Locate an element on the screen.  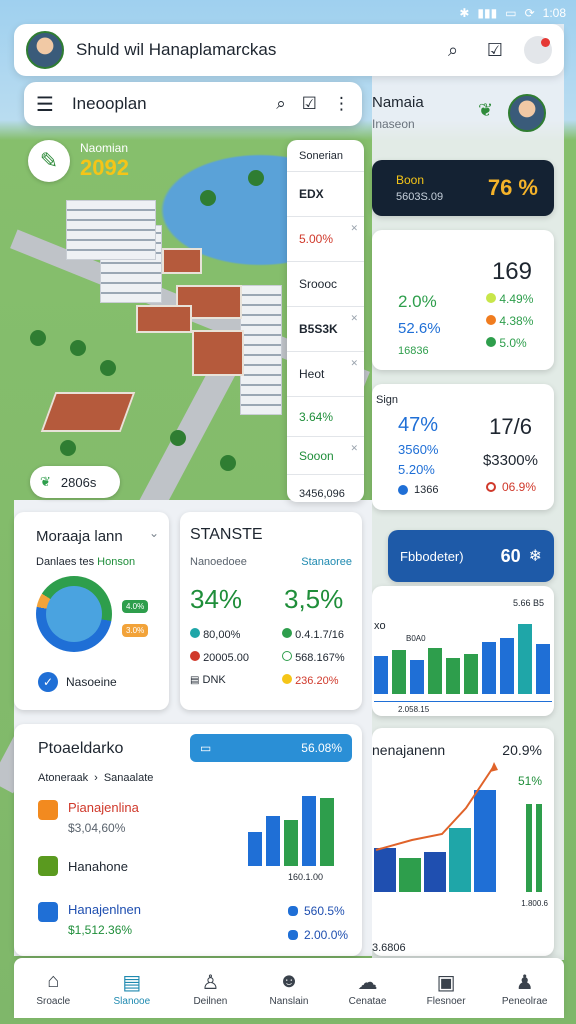
right-avatar is located at coordinates (527, 113).